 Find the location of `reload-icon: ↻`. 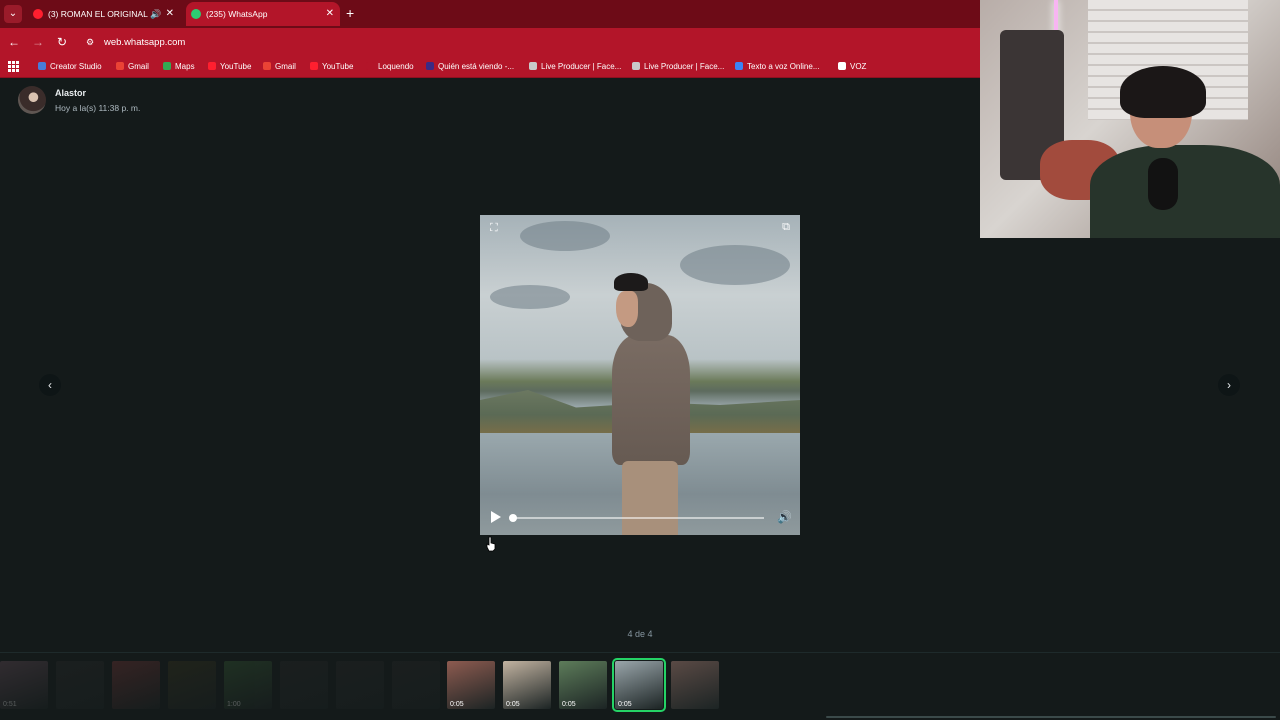

reload-icon: ↻ is located at coordinates (62, 42).